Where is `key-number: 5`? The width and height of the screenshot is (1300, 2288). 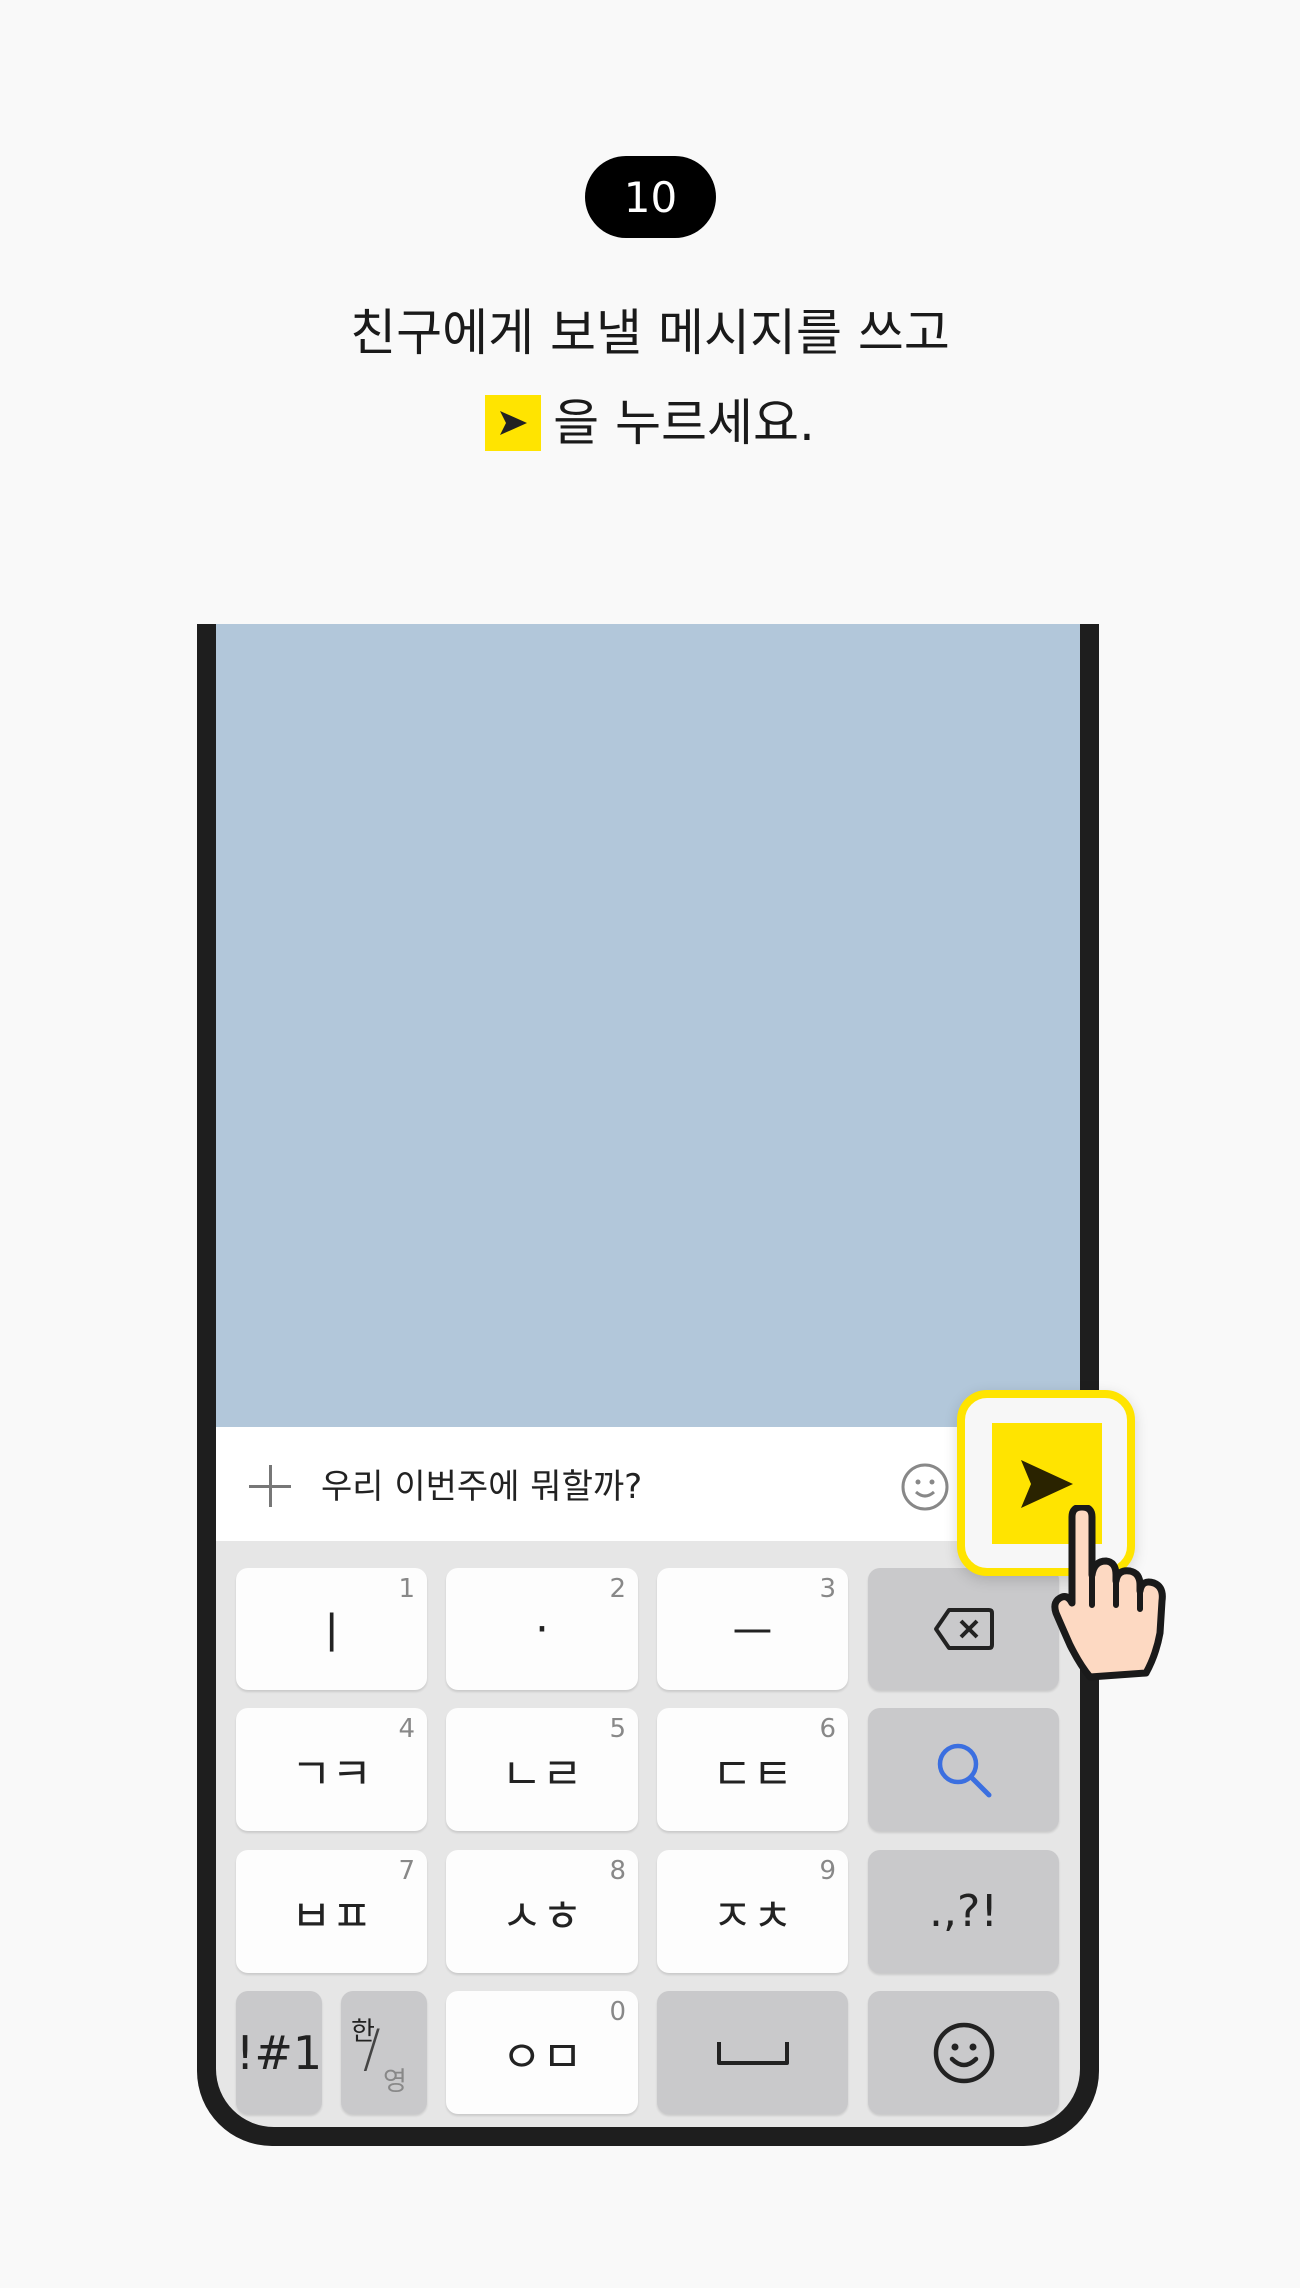 key-number: 5 is located at coordinates (617, 1729).